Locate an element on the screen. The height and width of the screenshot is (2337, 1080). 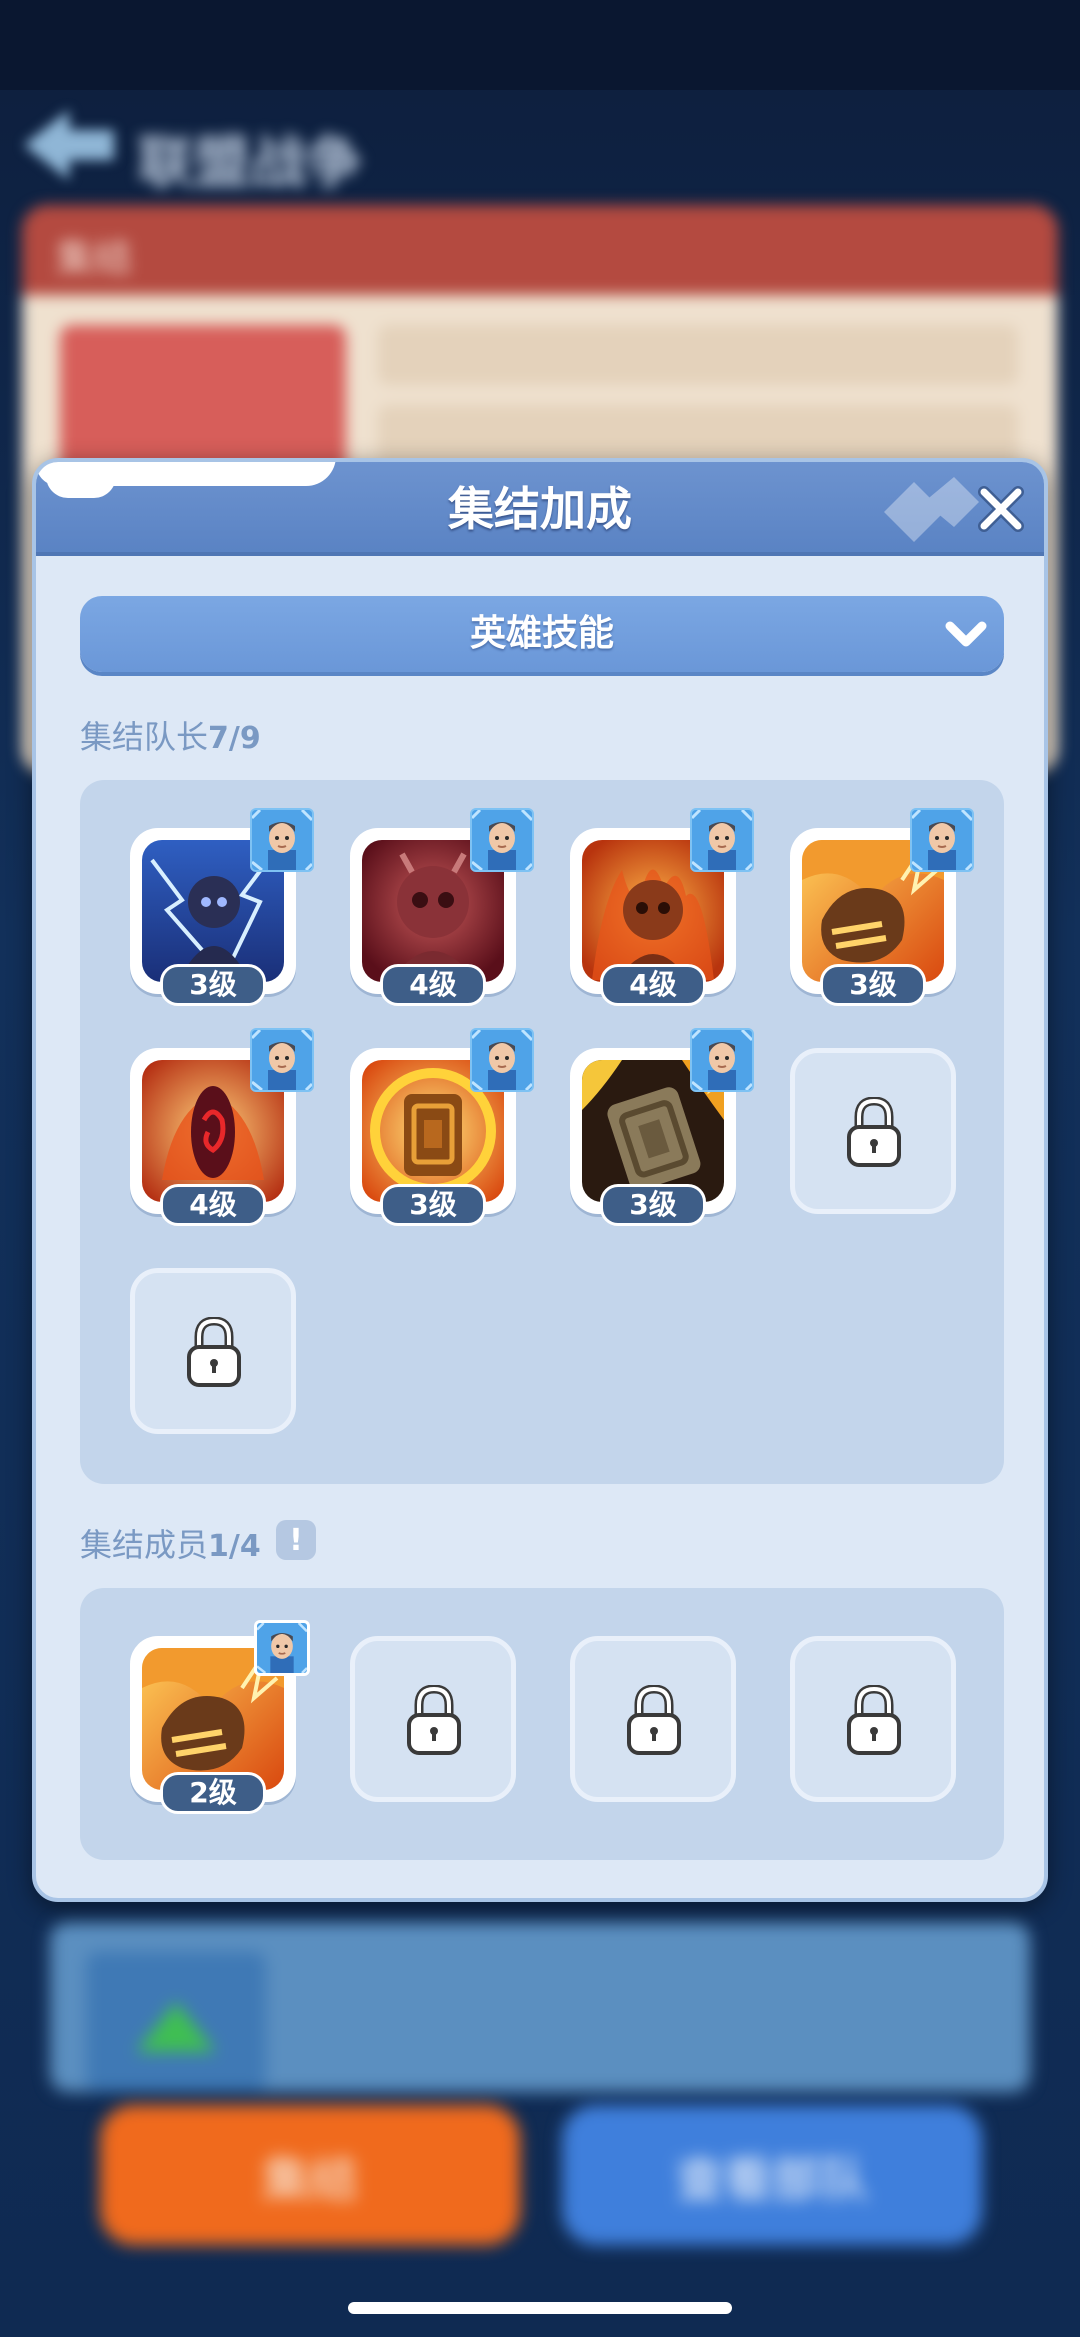
bonus-type-dropdown: 英雄技能 is located at coordinates (542, 634).